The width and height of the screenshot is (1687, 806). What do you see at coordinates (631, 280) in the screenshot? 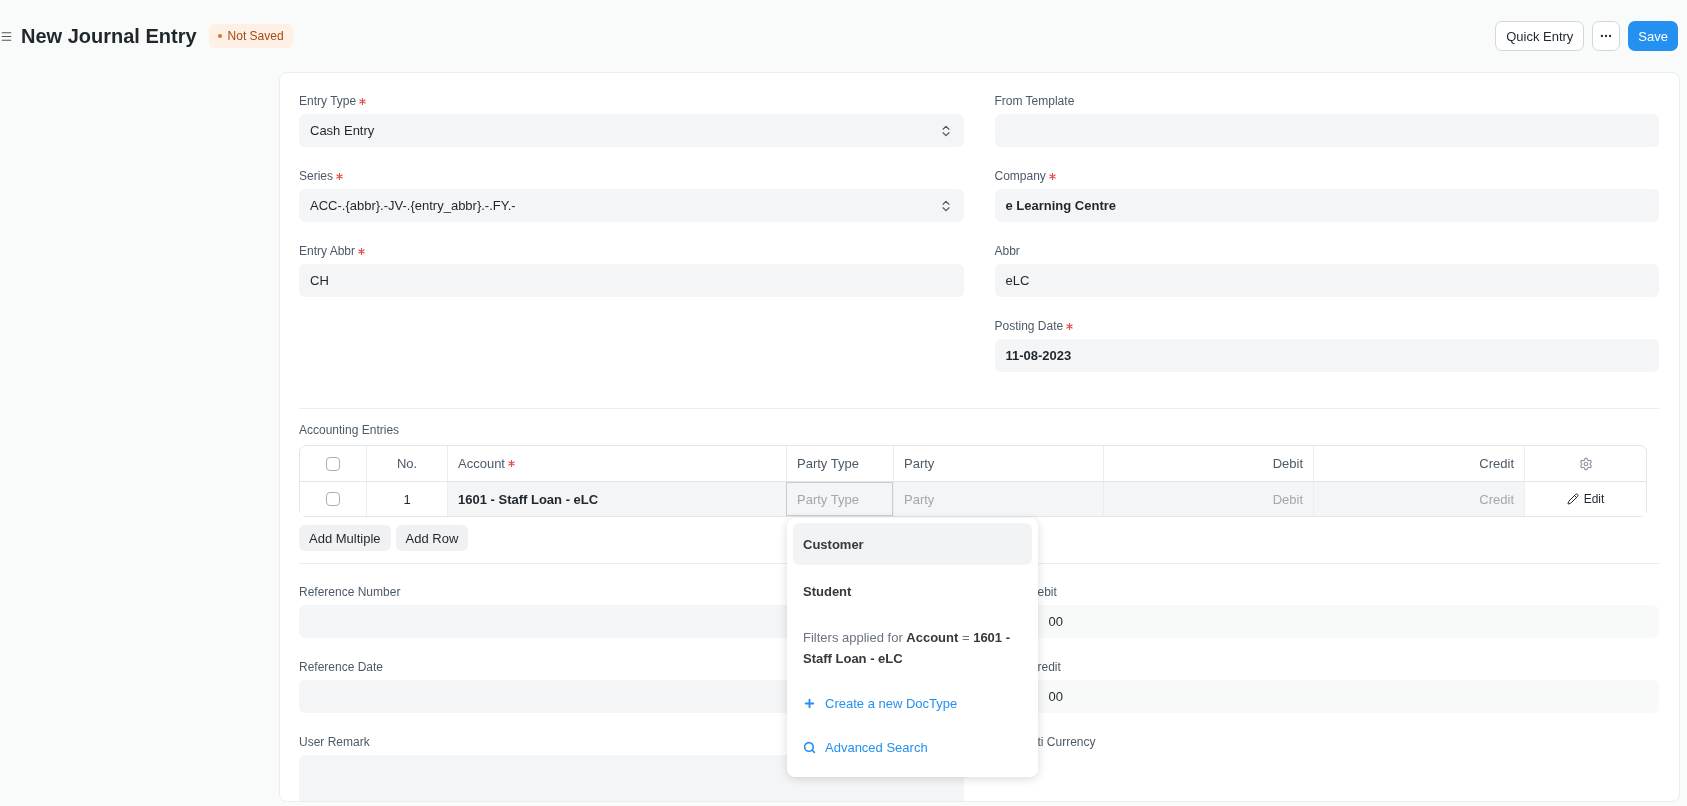
I see `input-field: CH` at bounding box center [631, 280].